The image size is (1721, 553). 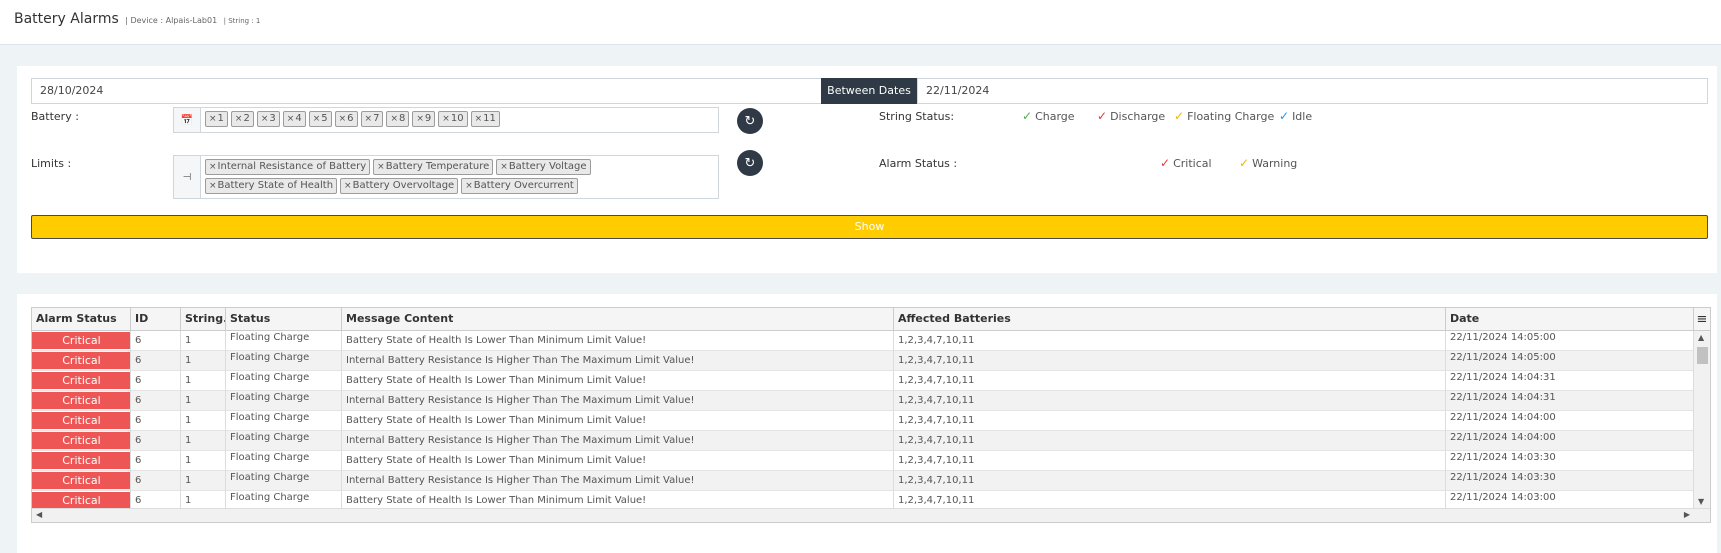 I want to click on selected-tag: ×Internal Resistance of Battery, so click(x=288, y=167).